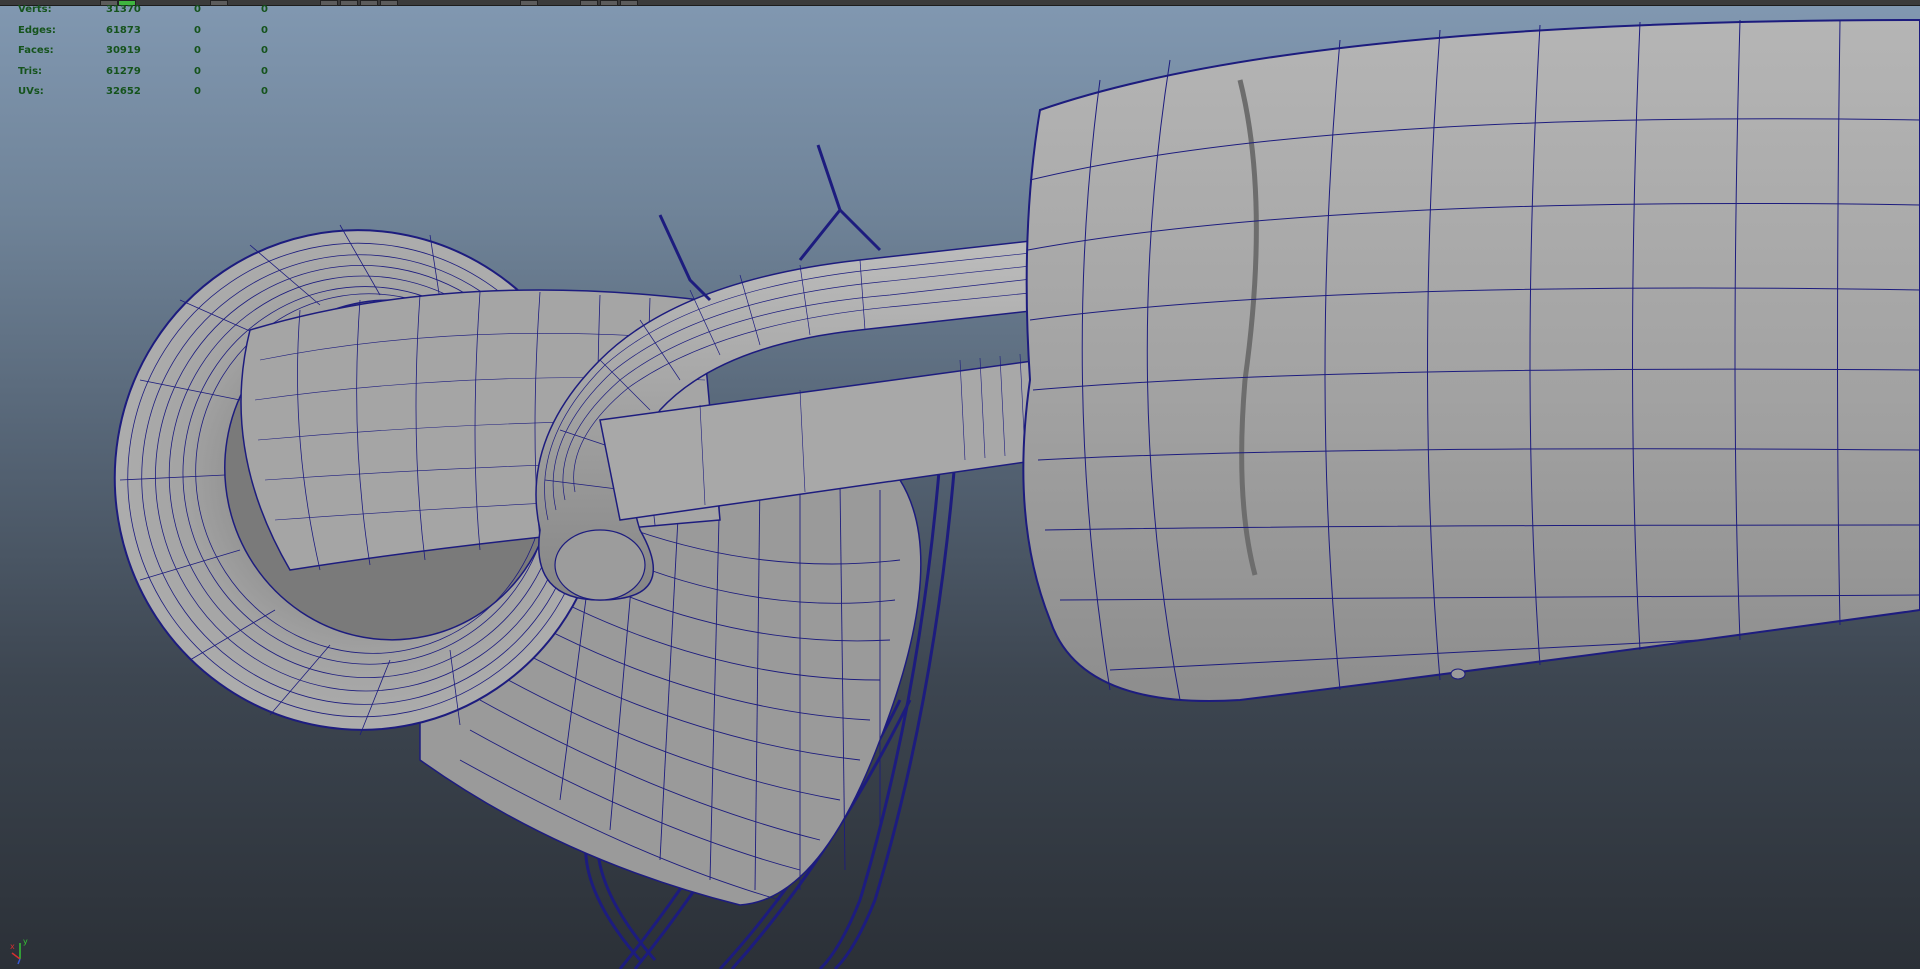  I want to click on hud-row-uvs: UVs: 32652 0 0, so click(158, 96).